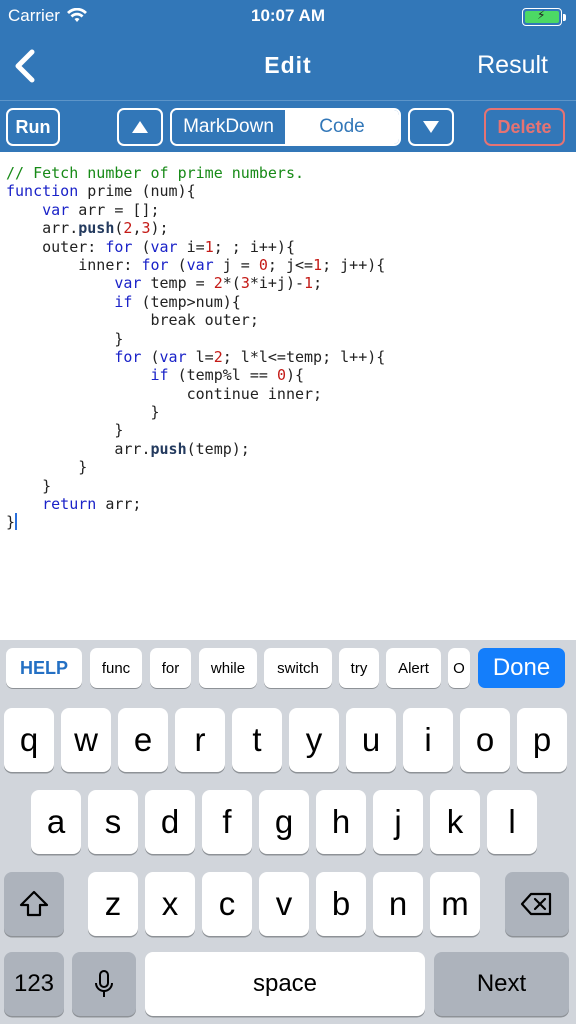 The width and height of the screenshot is (576, 1024). I want to click on key-w: w, so click(86, 740).